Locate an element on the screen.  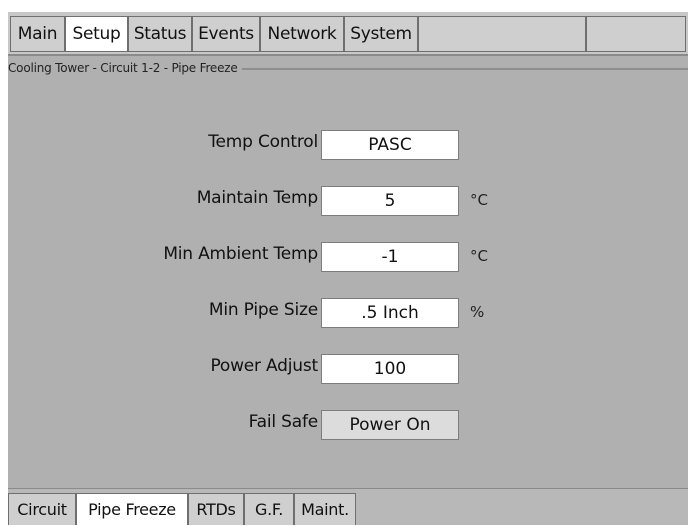
tab-pipe-freeze: Pipe Freeze is located at coordinates (132, 509).